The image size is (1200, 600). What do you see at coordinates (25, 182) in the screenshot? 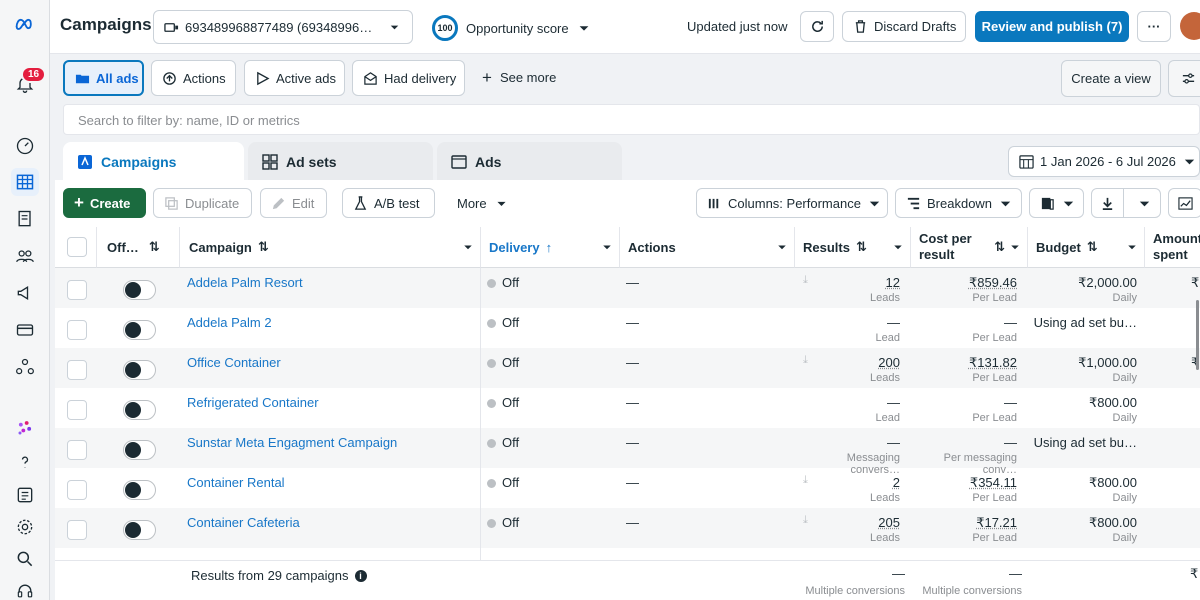
I see `ads-manager-table-icon` at bounding box center [25, 182].